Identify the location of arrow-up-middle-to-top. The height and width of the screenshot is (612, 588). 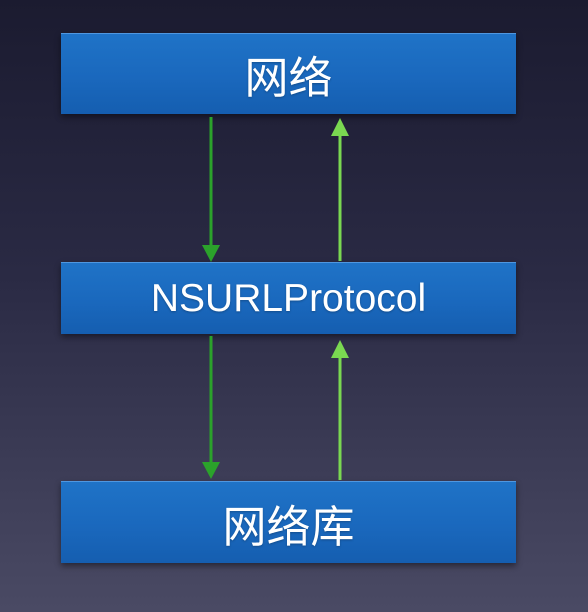
(340, 189).